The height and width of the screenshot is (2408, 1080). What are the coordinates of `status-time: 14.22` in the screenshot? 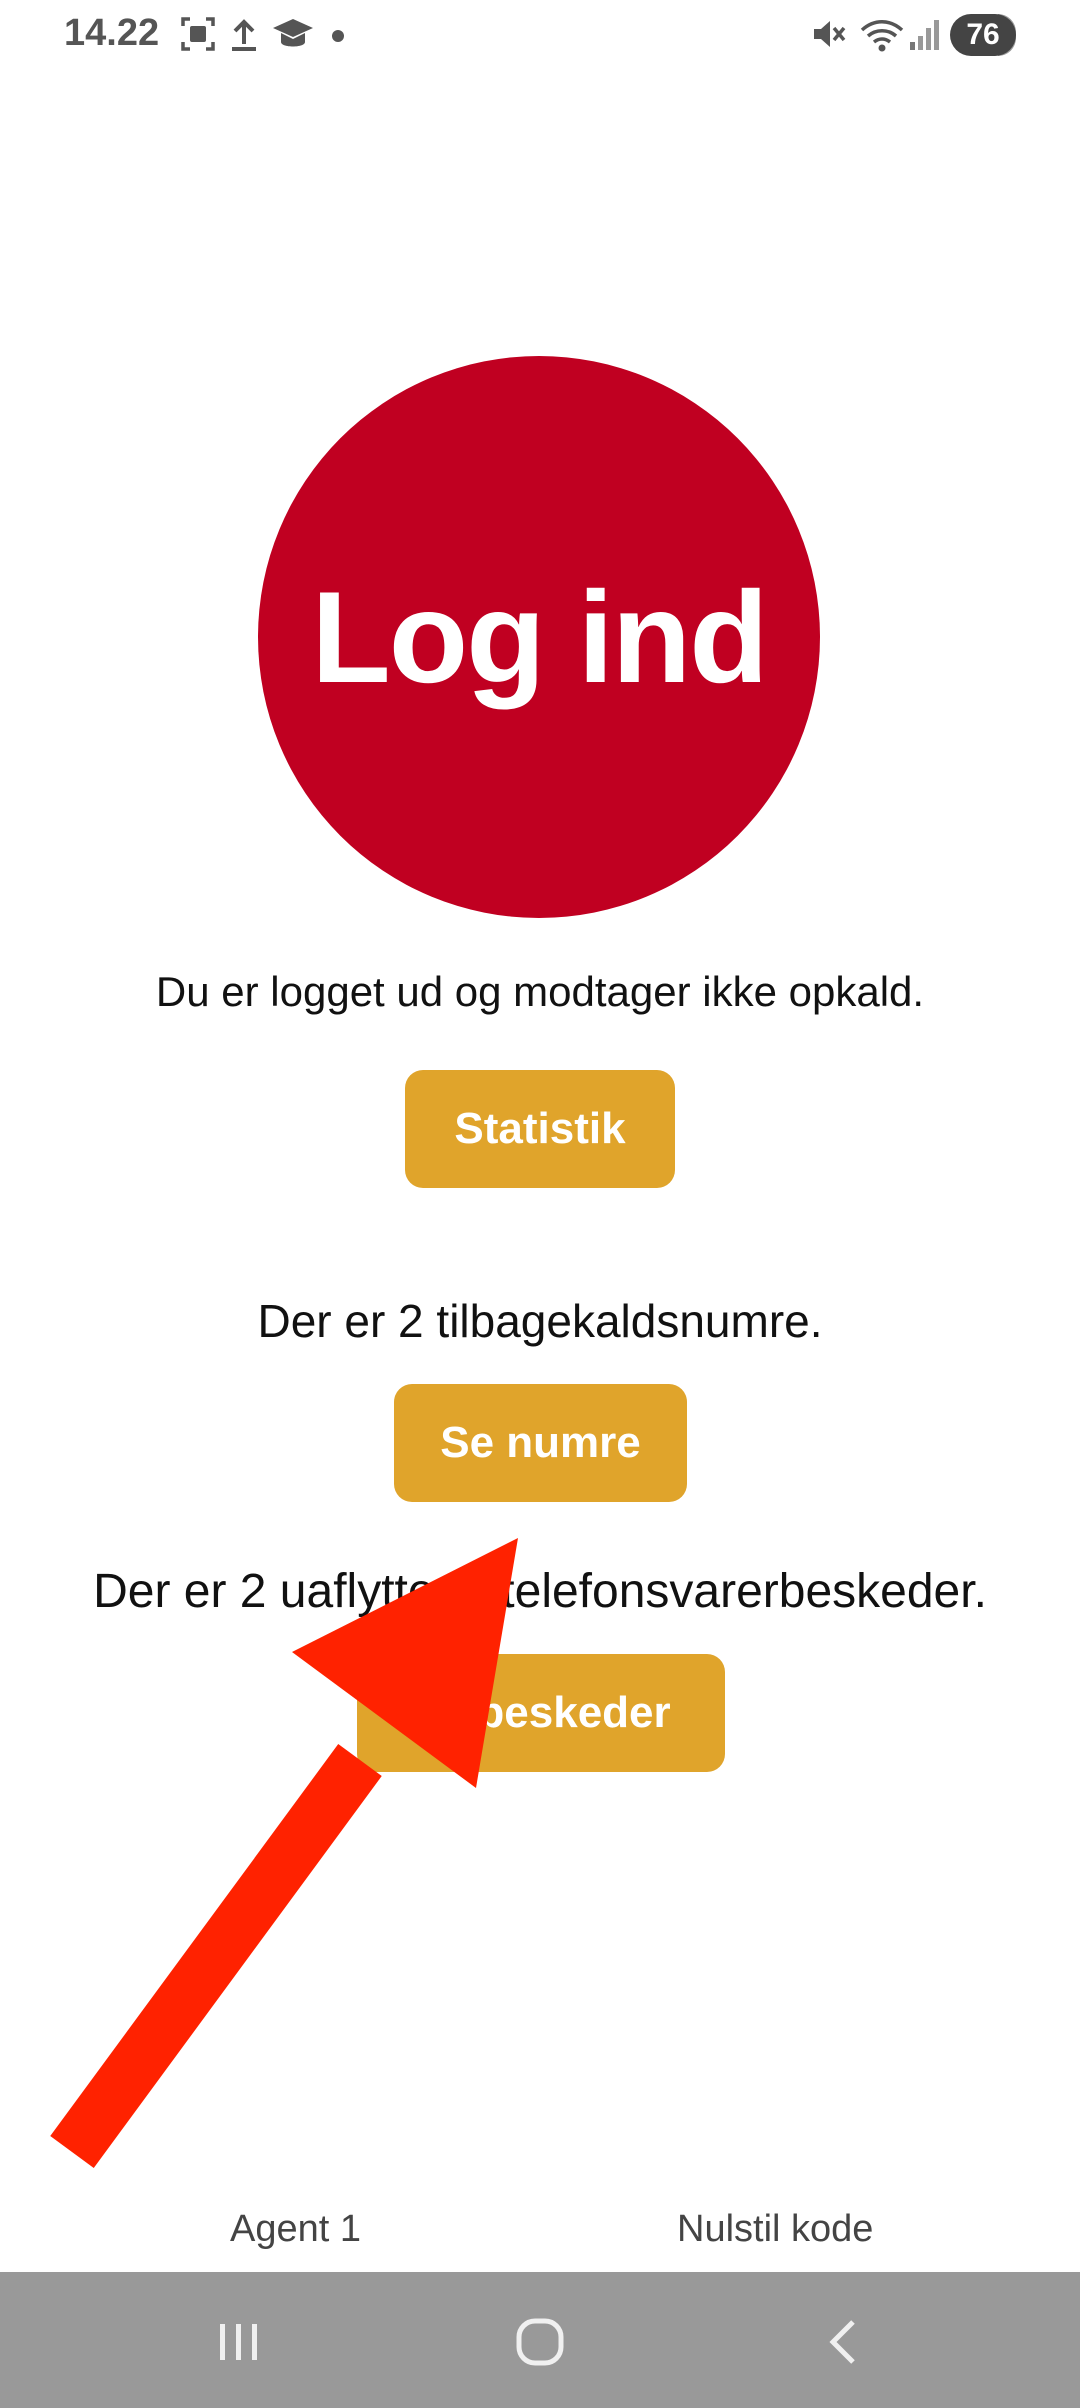 It's located at (112, 33).